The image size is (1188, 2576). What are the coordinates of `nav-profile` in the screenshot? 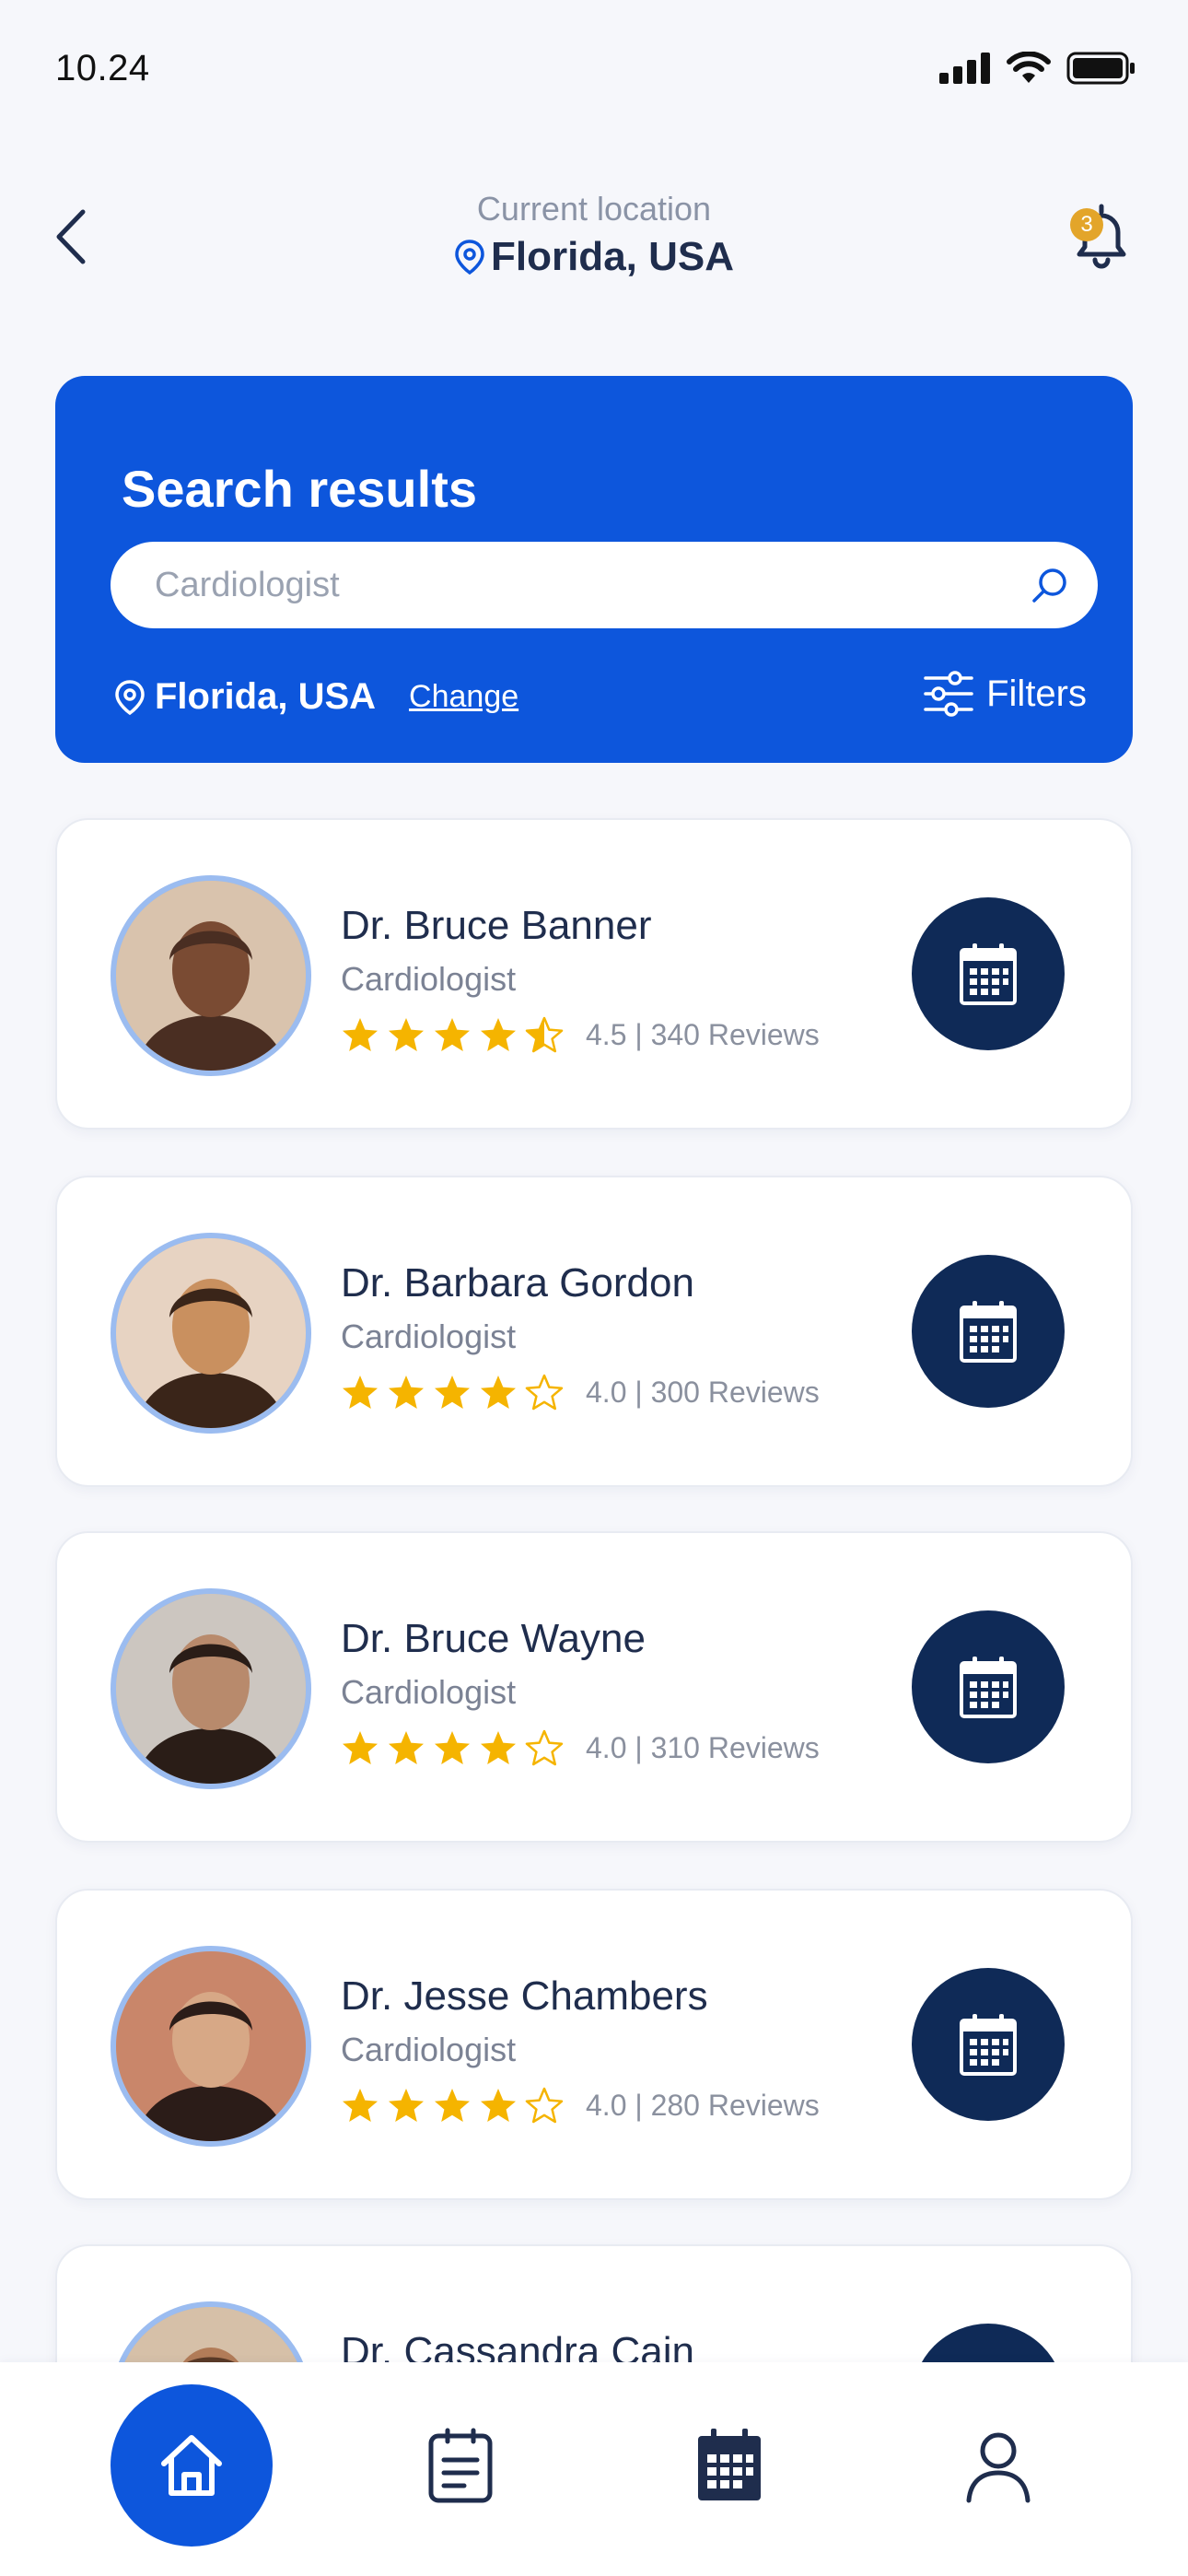 It's located at (998, 2465).